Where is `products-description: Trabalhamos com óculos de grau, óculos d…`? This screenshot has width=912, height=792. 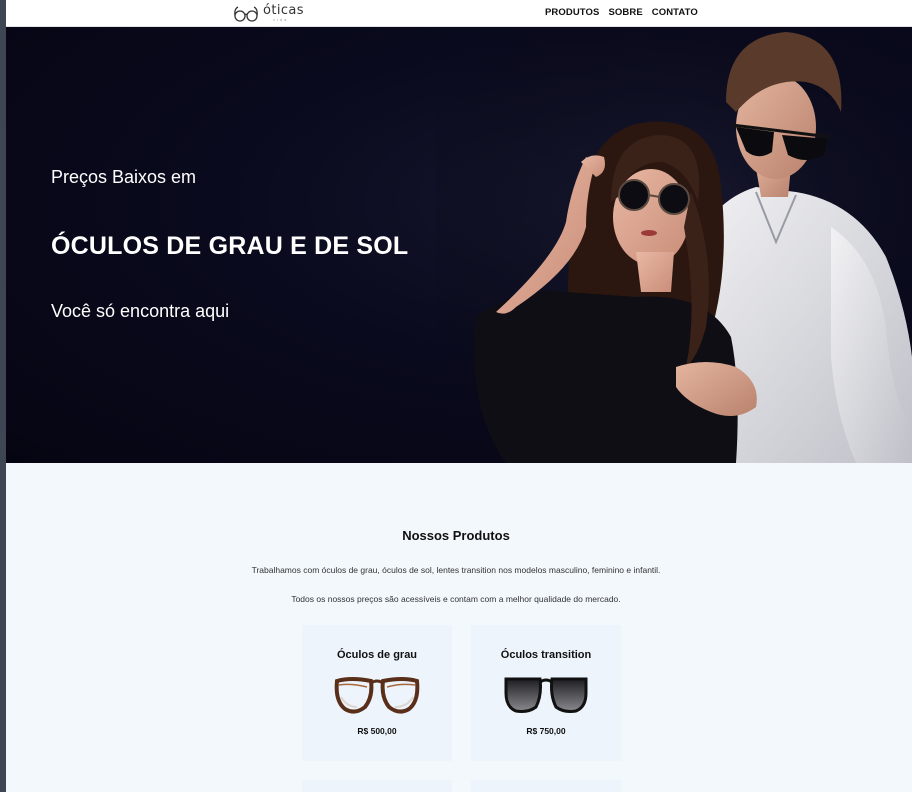 products-description: Trabalhamos com óculos de grau, óculos d… is located at coordinates (456, 570).